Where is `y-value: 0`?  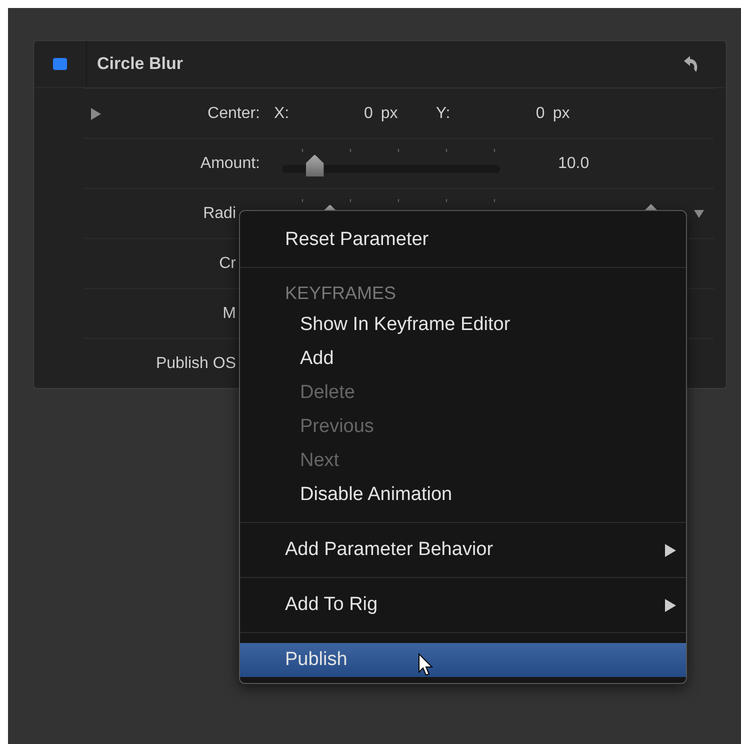
y-value: 0 is located at coordinates (540, 113).